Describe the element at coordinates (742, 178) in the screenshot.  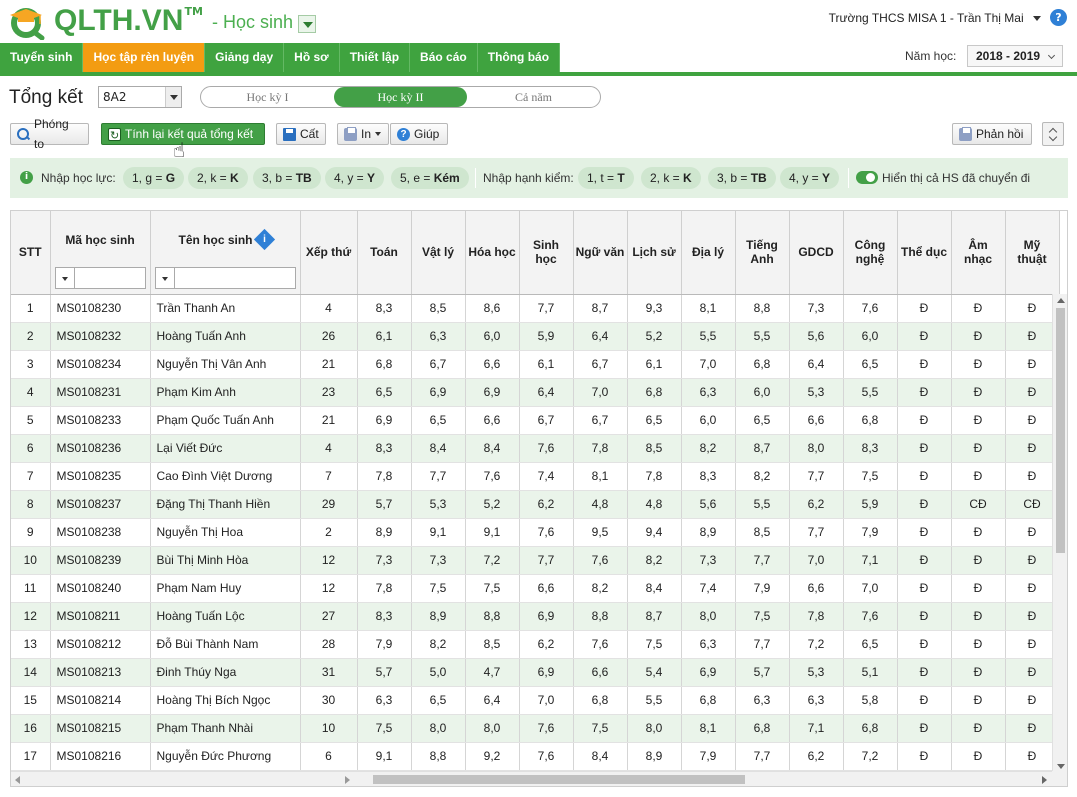
I see `conduct-grade-chip: 3, b = TB` at that location.